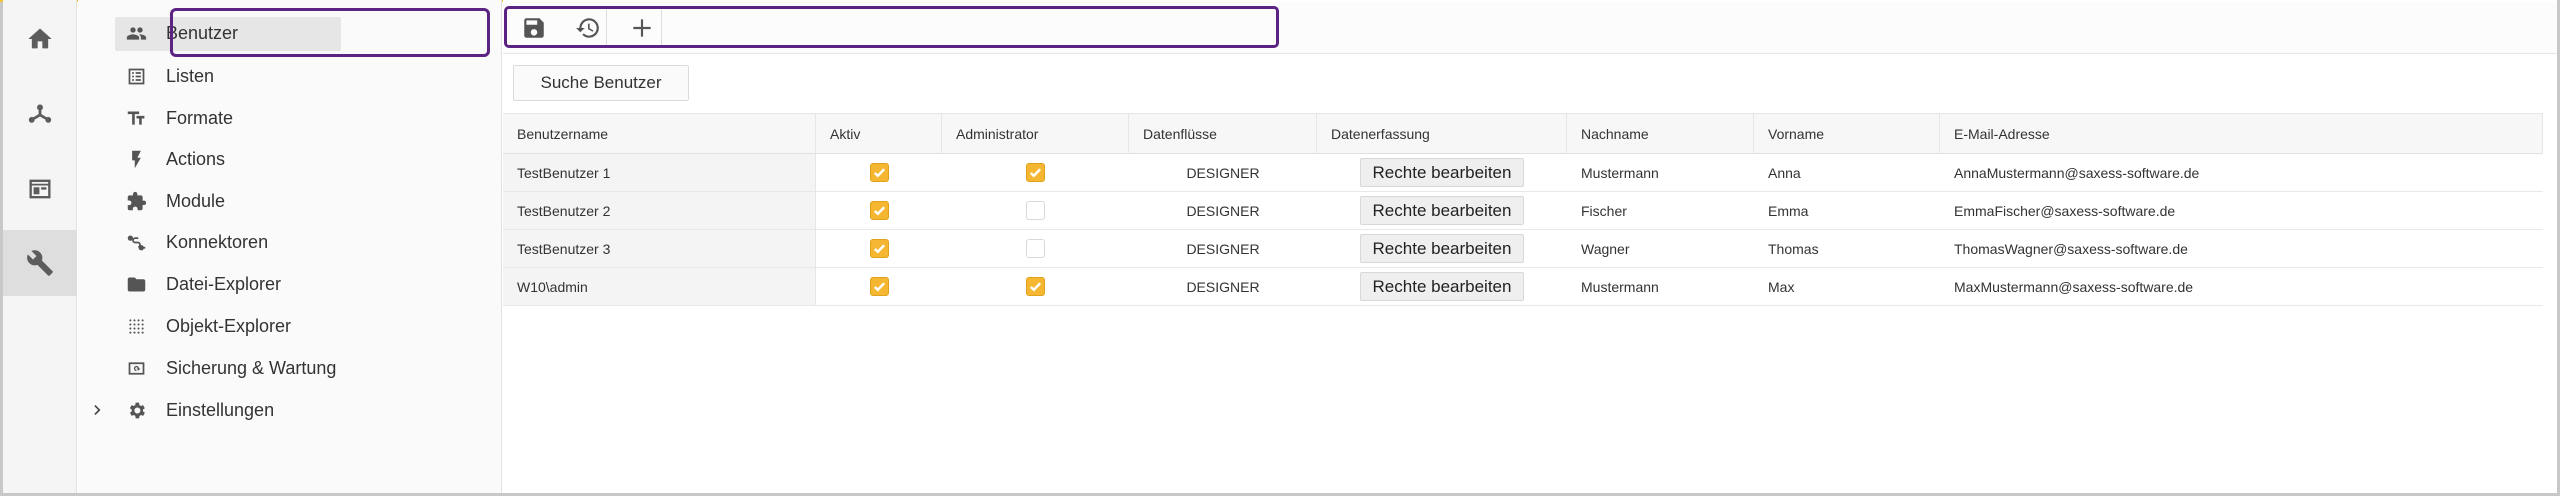 The width and height of the screenshot is (2560, 496). I want to click on sidebar-item-module: Module, so click(290, 201).